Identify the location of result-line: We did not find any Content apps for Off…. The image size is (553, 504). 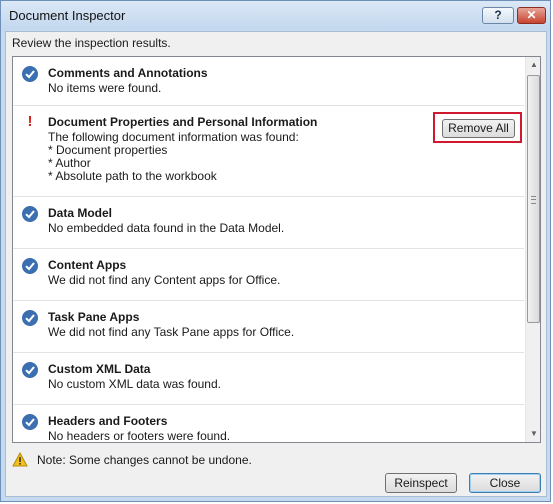
(164, 280).